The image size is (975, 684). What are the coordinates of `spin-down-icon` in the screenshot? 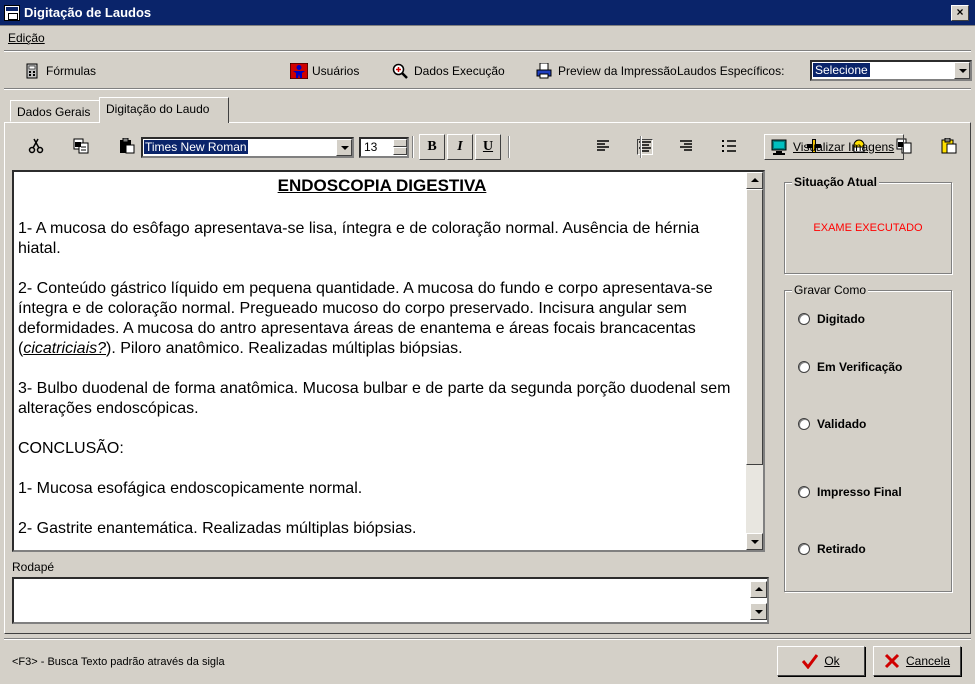 It's located at (400, 151).